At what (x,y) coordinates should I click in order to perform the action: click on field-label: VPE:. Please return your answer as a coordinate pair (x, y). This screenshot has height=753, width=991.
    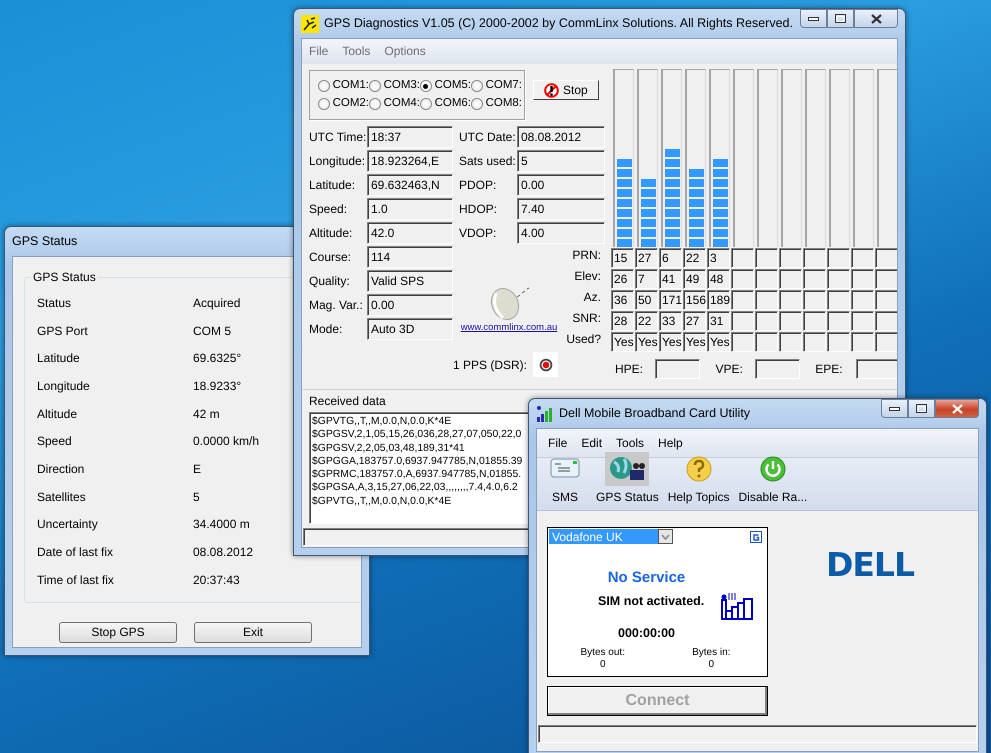
    Looking at the image, I should click on (729, 369).